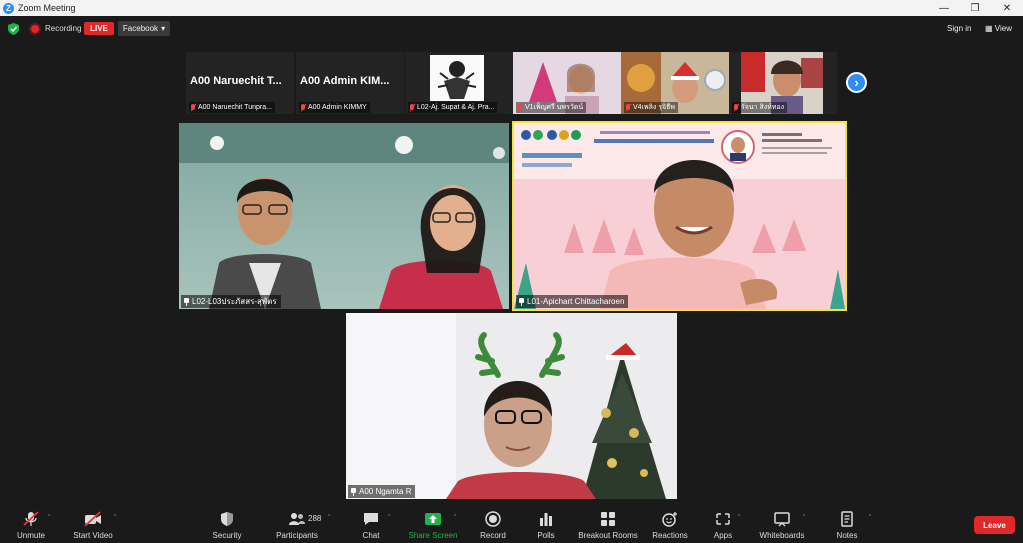 The image size is (1023, 543). Describe the element at coordinates (608, 524) in the screenshot. I see `breakout-rooms-button: Breakout Rooms` at that location.